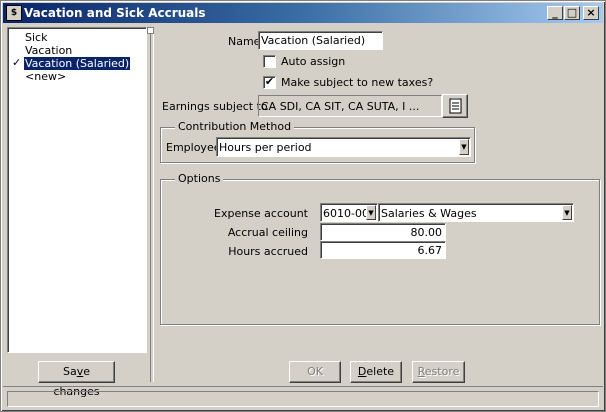 This screenshot has width=606, height=412. I want to click on name-input: Vacation (Salaried), so click(320, 40).